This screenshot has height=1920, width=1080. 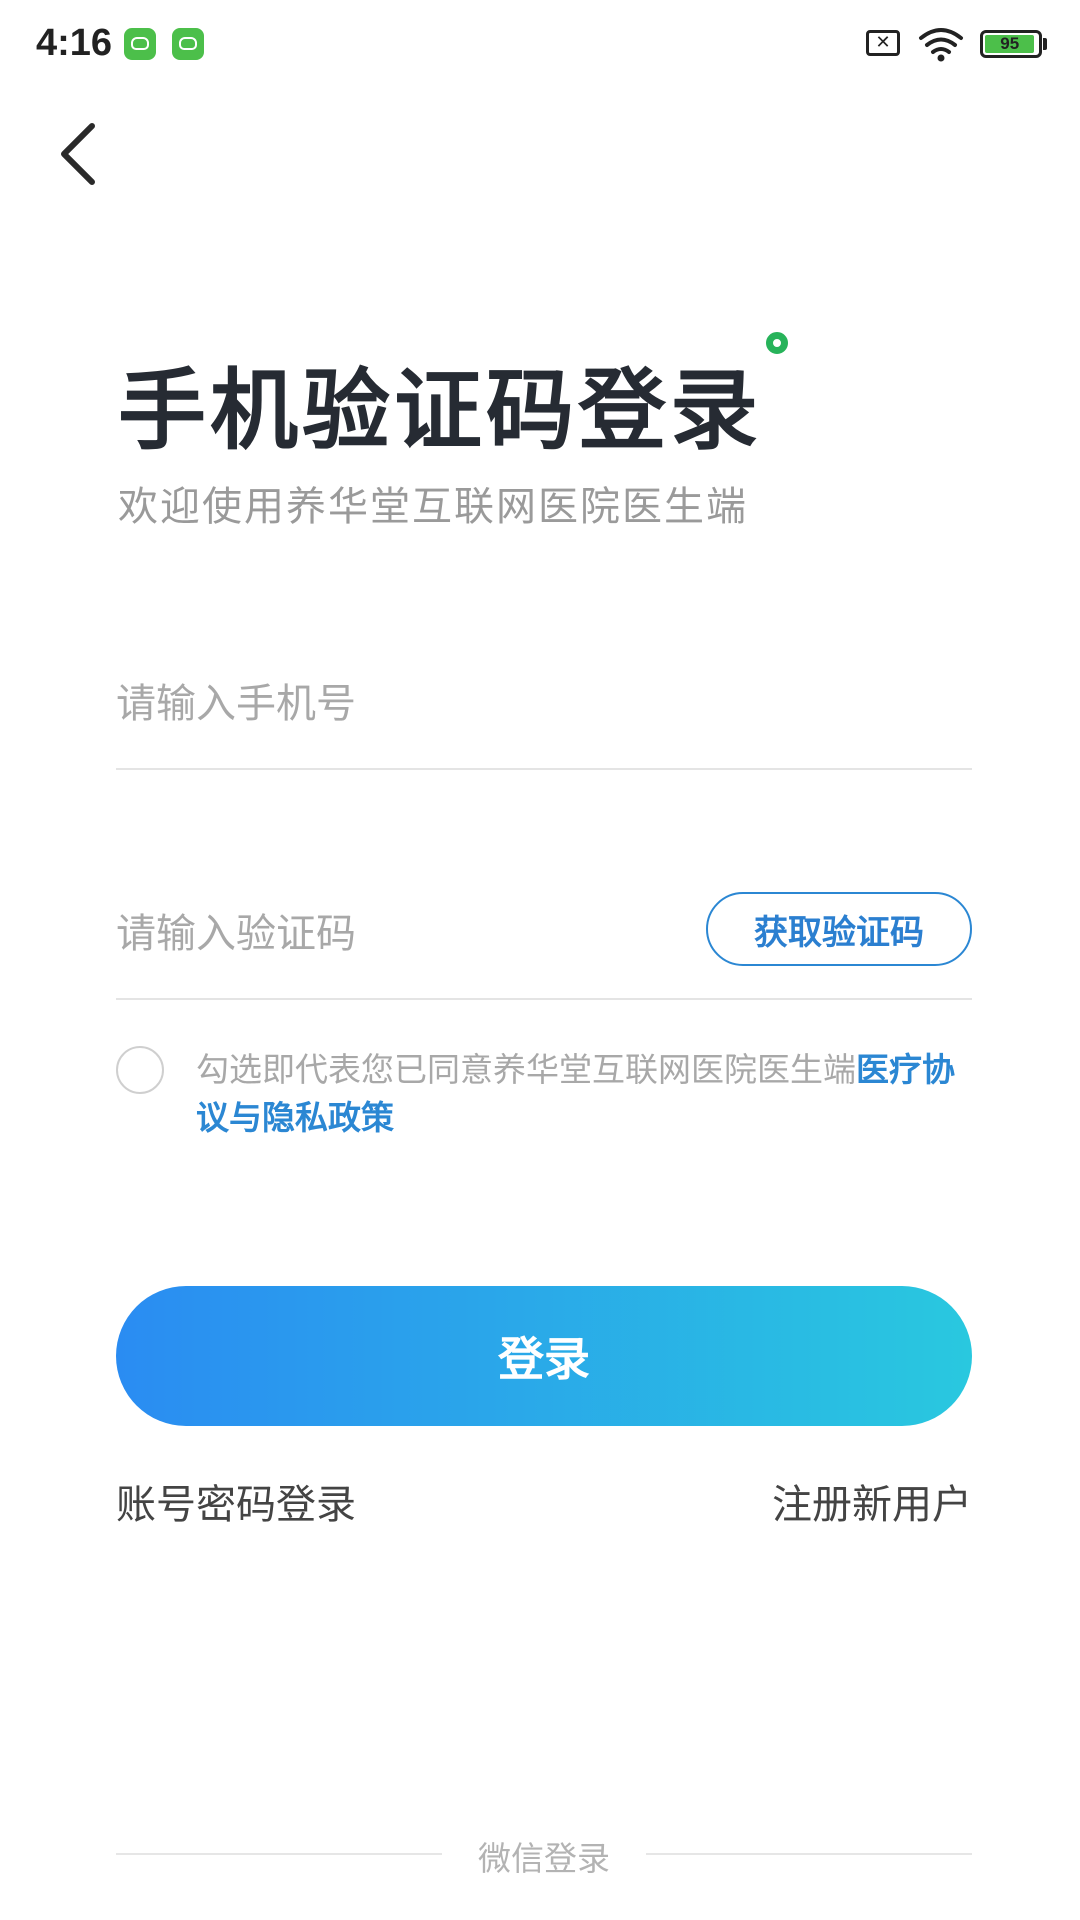 I want to click on page-subtitle: 欢迎使用养华堂互联网医院医生端, so click(x=433, y=507).